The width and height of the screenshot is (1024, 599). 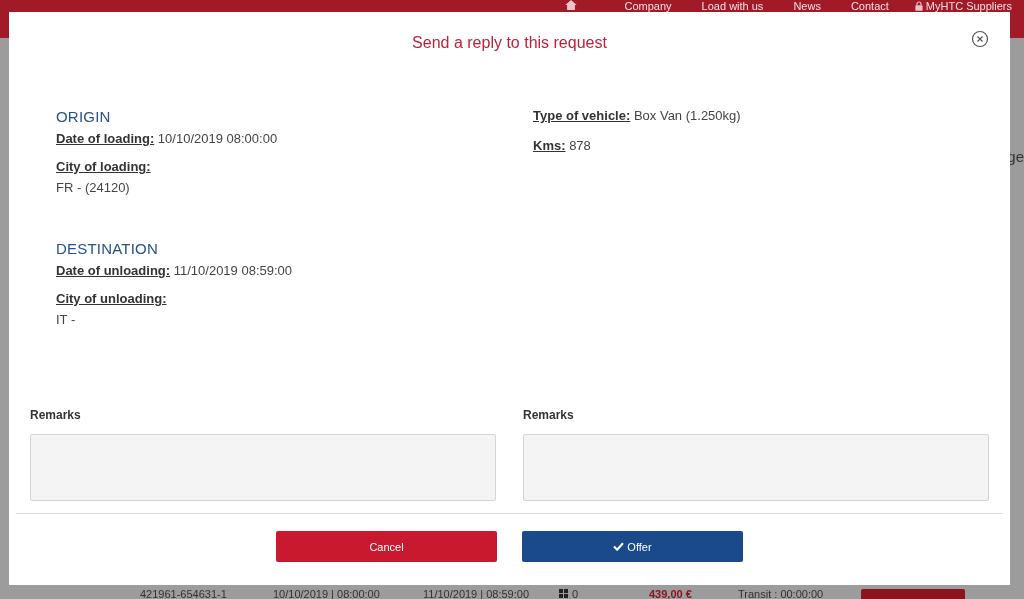 I want to click on table-cell-text: 421961-654631-1, so click(x=184, y=593).